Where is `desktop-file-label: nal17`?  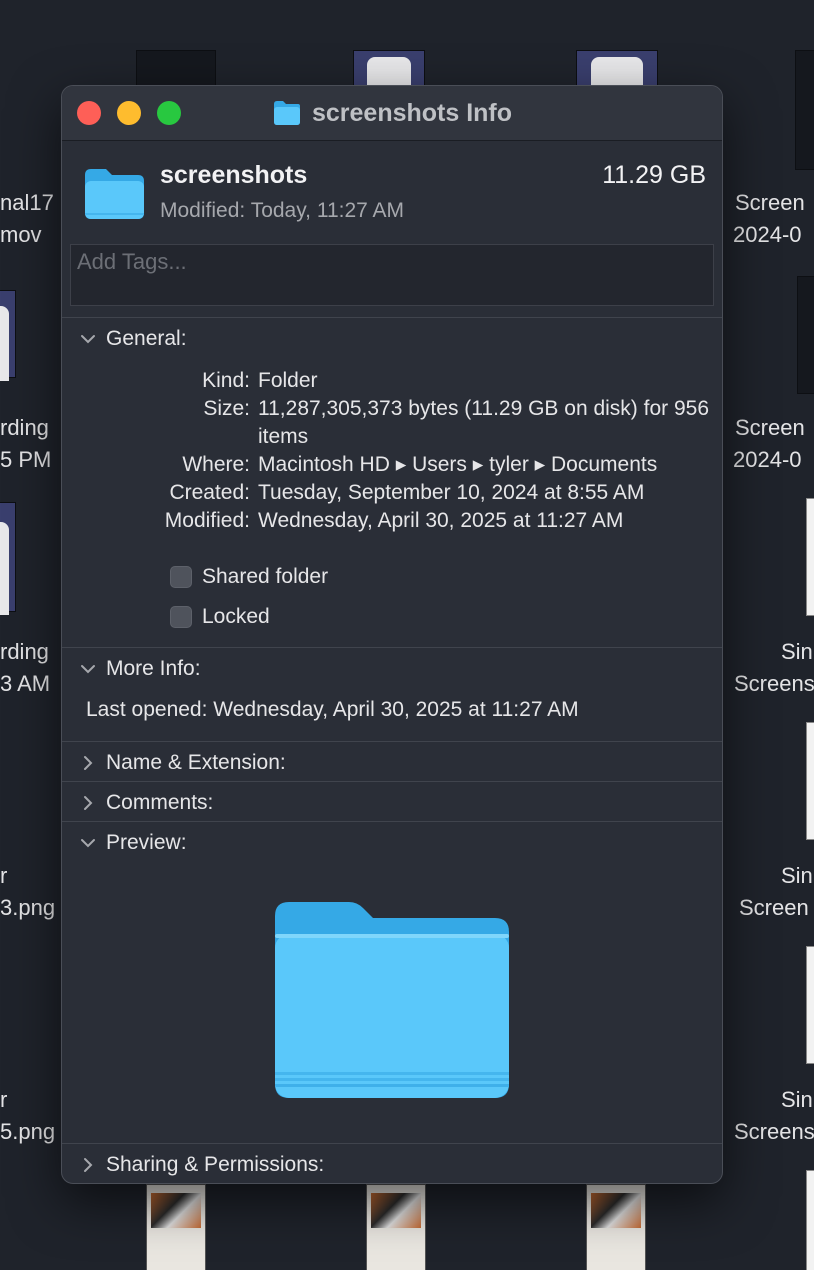 desktop-file-label: nal17 is located at coordinates (27, 203).